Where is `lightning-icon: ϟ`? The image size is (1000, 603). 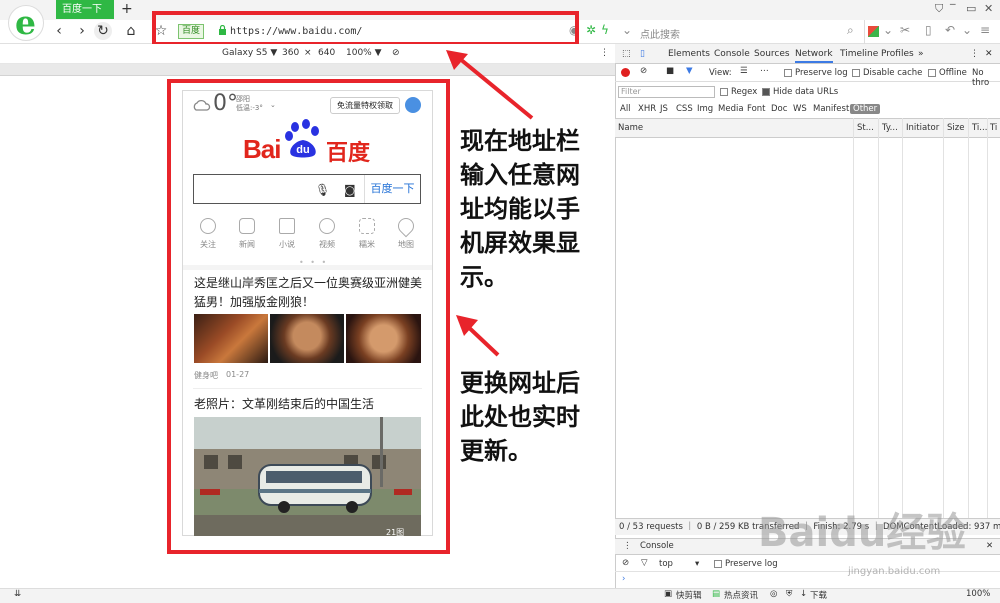 lightning-icon: ϟ is located at coordinates (605, 30).